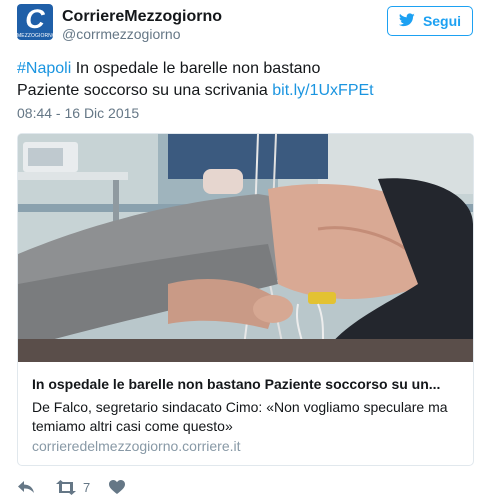 This screenshot has height=501, width=484. What do you see at coordinates (44, 68) in the screenshot?
I see `hashtag-link: #Napoli` at bounding box center [44, 68].